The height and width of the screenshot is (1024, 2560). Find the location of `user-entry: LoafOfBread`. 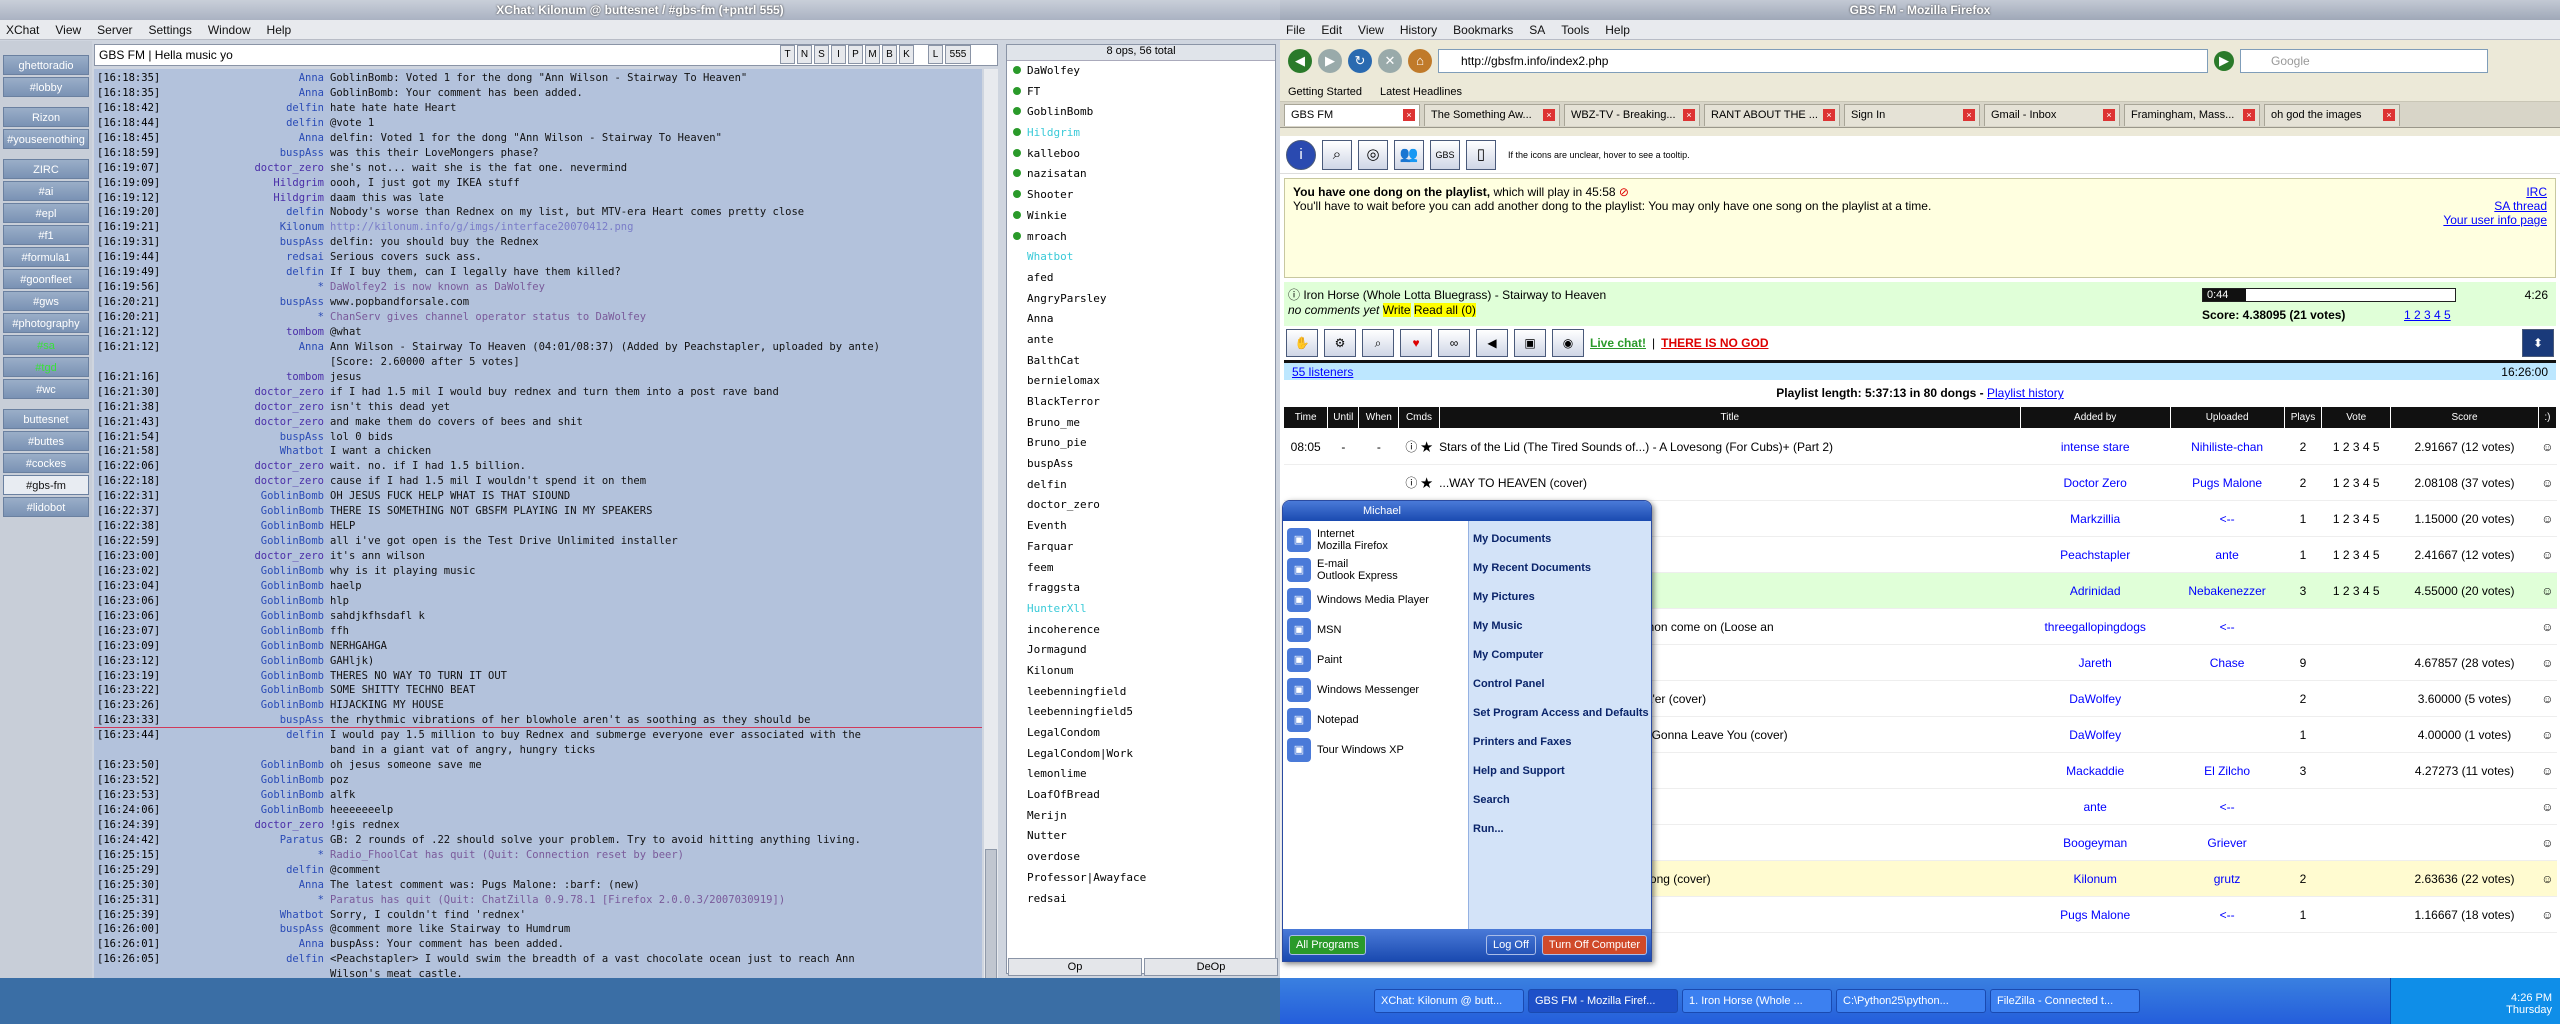

user-entry: LoafOfBread is located at coordinates (1144, 795).